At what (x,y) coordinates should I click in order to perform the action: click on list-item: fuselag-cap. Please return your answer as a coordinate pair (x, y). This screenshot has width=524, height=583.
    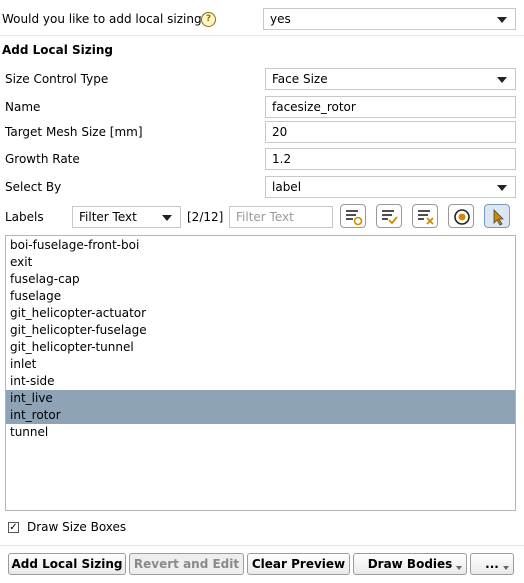
    Looking at the image, I should click on (260, 279).